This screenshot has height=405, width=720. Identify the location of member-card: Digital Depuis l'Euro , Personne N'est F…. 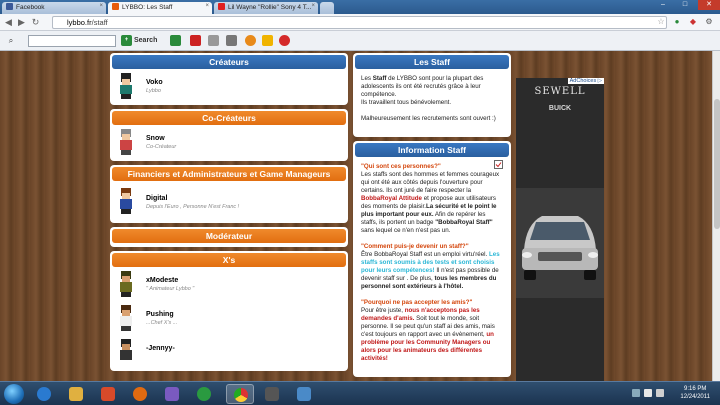
(229, 201).